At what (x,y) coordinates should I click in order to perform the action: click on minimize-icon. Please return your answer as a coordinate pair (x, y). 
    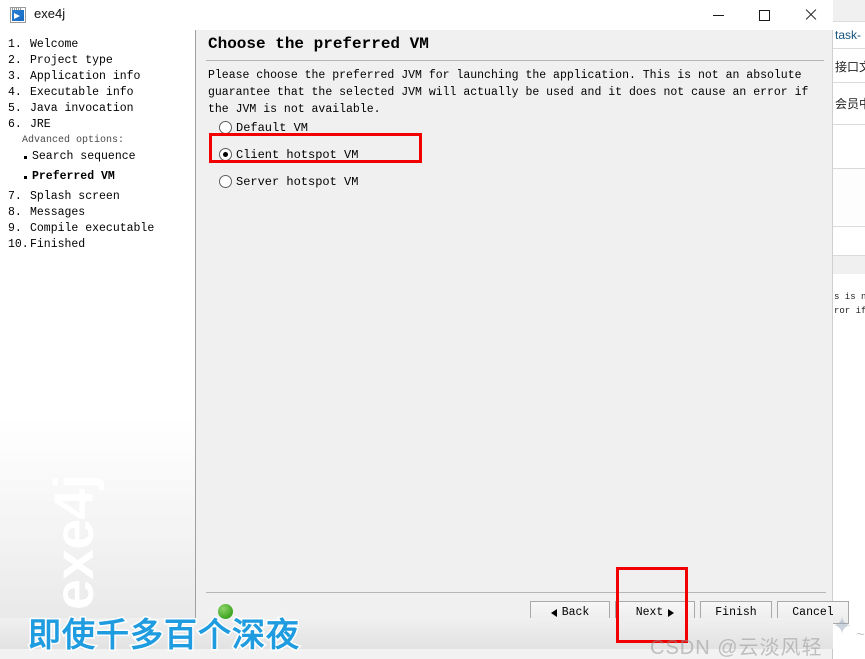
    Looking at the image, I should click on (718, 15).